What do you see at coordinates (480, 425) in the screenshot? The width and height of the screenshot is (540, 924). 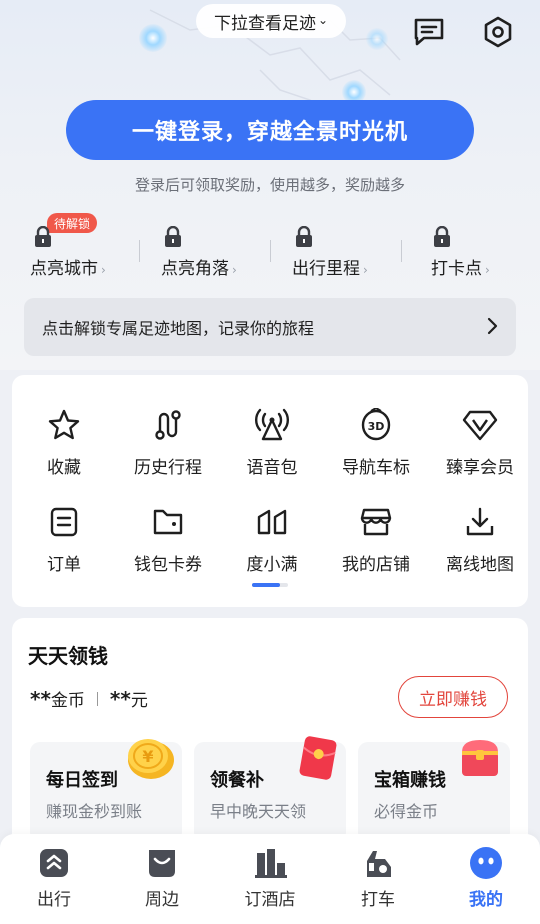 I see `vip-diamond-icon` at bounding box center [480, 425].